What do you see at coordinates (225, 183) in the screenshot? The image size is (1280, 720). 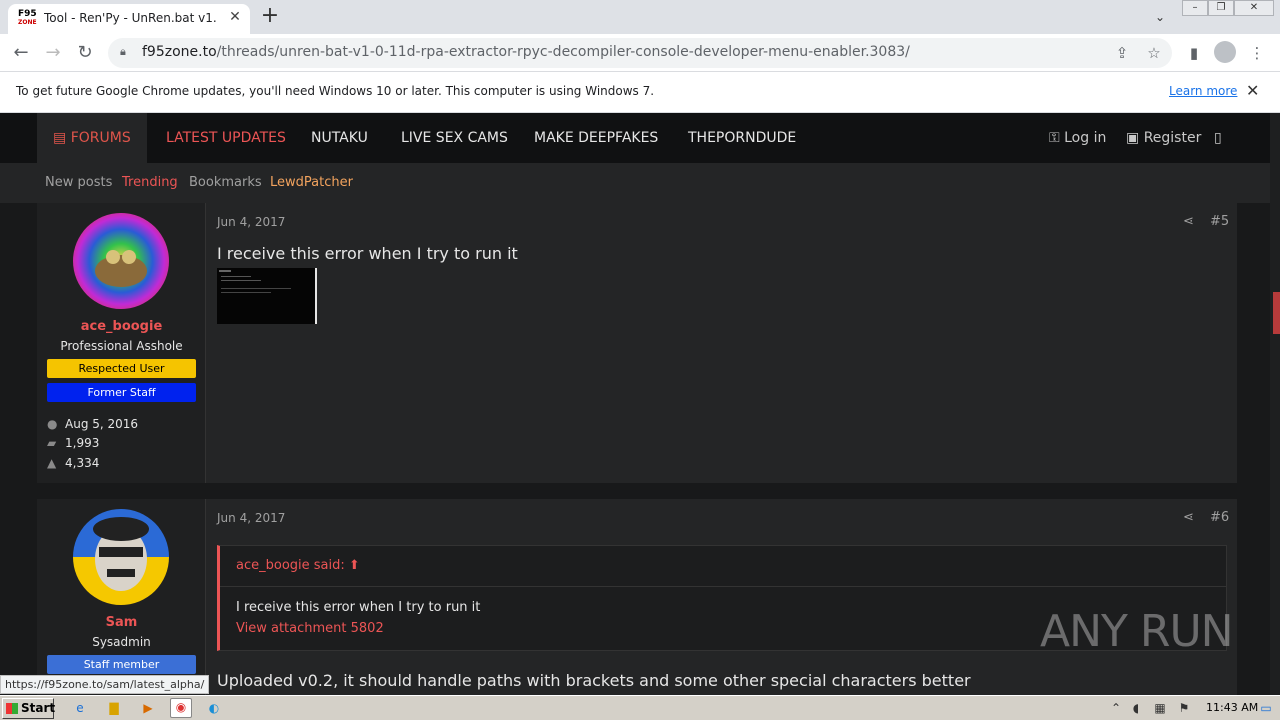 I see `subnav-bookmarks: Bookmarks` at bounding box center [225, 183].